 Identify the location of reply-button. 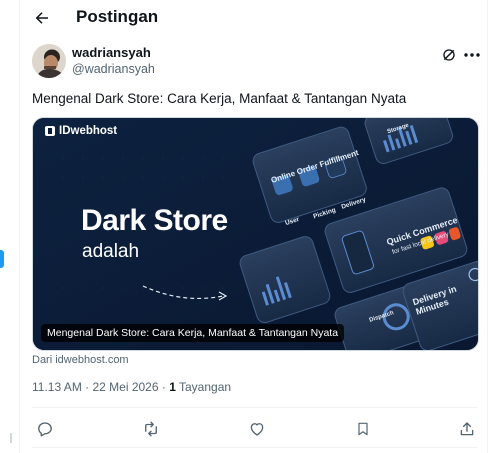
(45, 429).